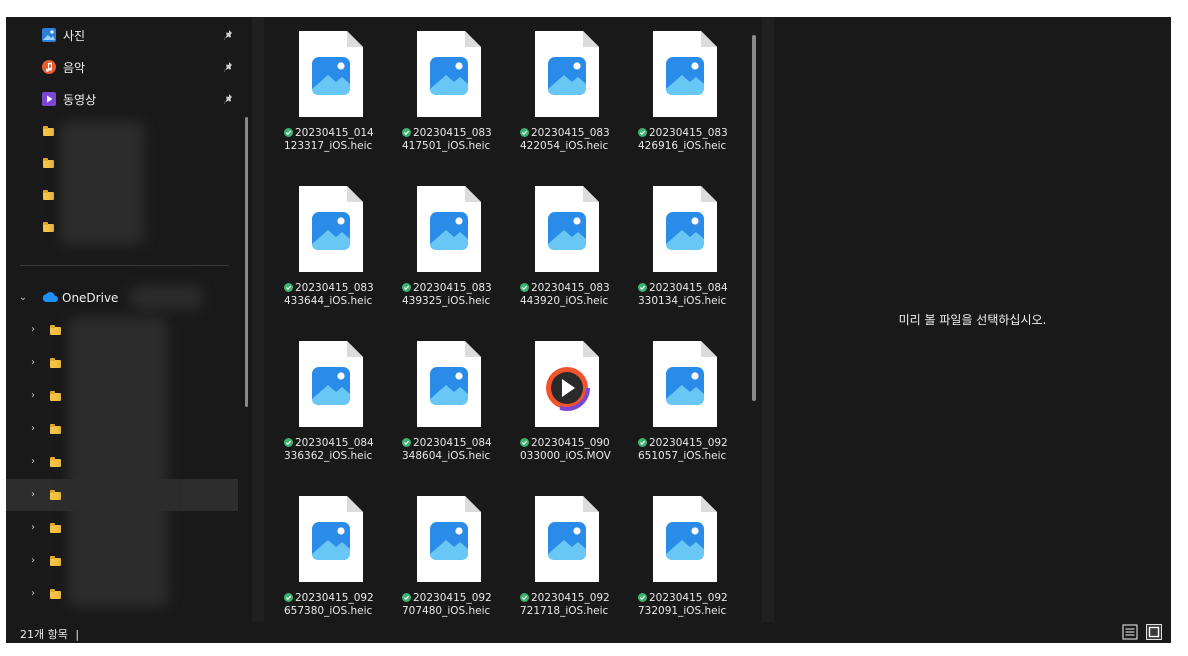 Image resolution: width=1188 pixels, height=656 pixels. What do you see at coordinates (332, 552) in the screenshot?
I see `file-item: 20230415_092657380_iOS.heic` at bounding box center [332, 552].